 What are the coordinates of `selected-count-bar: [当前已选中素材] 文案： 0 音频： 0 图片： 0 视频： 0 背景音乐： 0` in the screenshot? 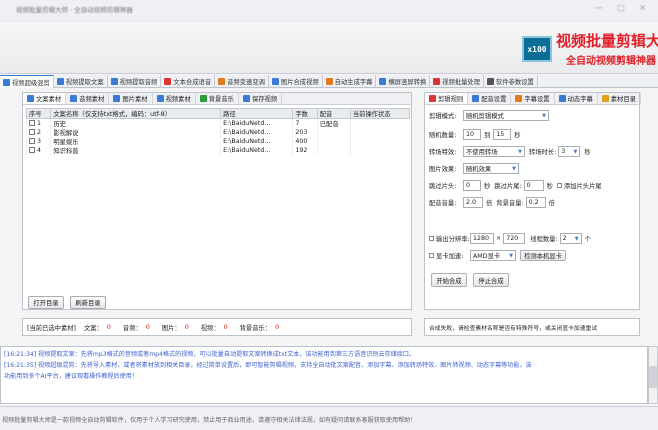 It's located at (217, 327).